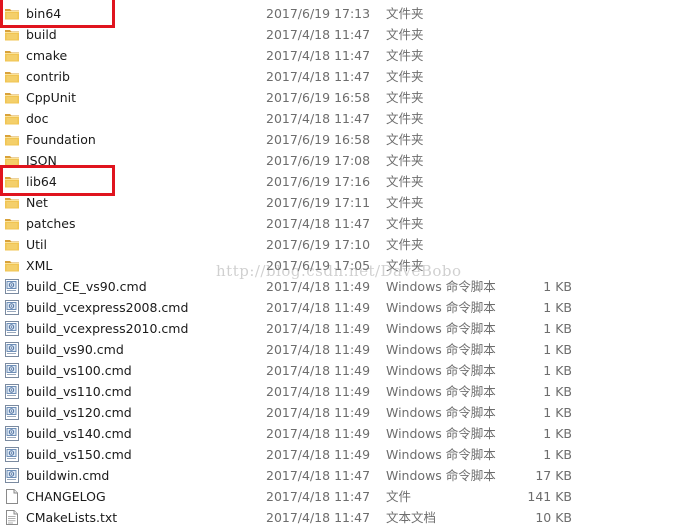 This screenshot has height=531, width=700. Describe the element at coordinates (37, 202) in the screenshot. I see `file-name: Net` at that location.